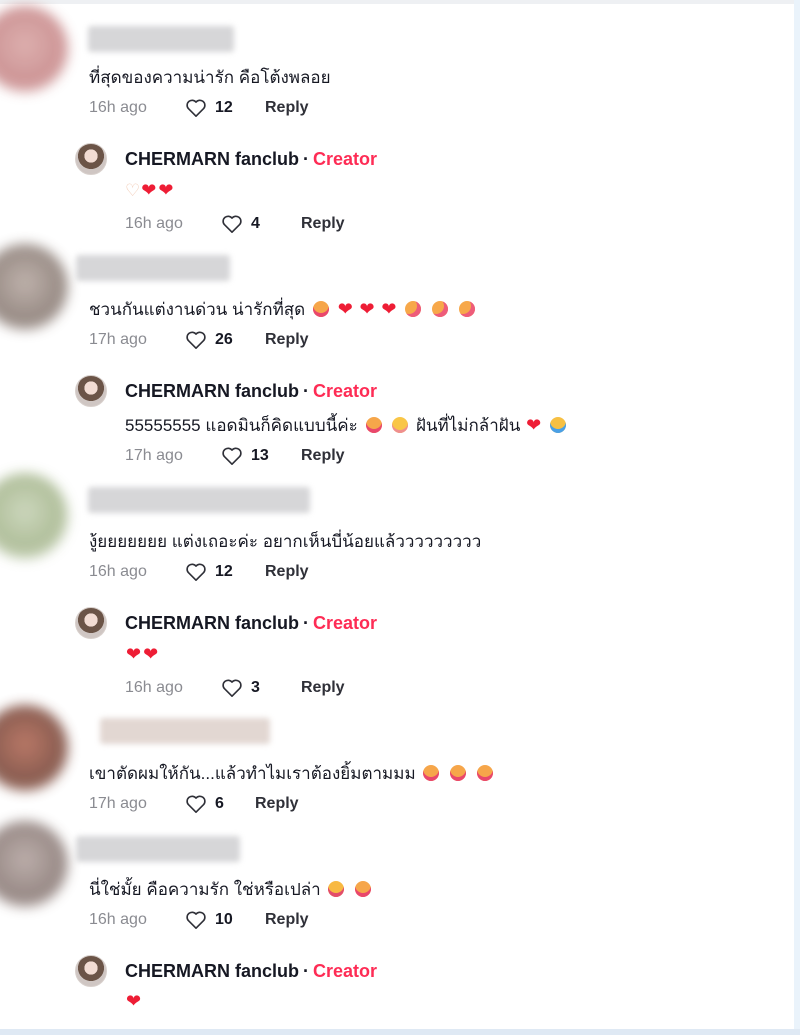 This screenshot has width=800, height=1035. What do you see at coordinates (260, 455) in the screenshot?
I see `like-count: 13` at bounding box center [260, 455].